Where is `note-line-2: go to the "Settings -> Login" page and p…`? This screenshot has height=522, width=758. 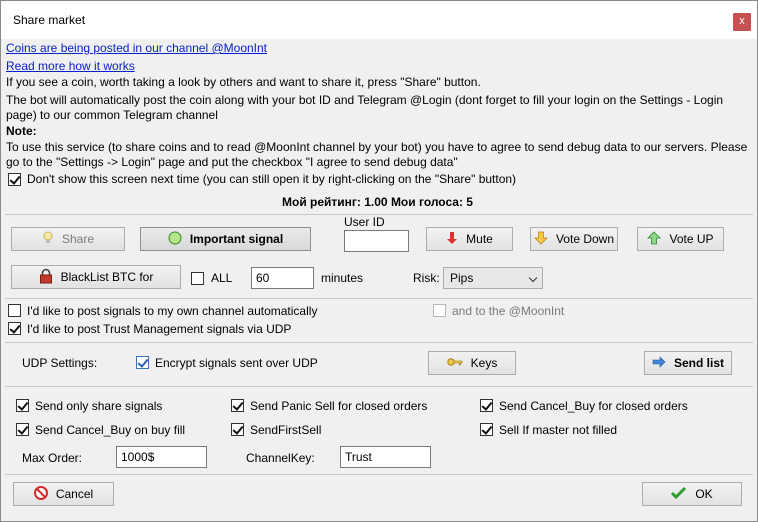
note-line-2: go to the "Settings -> Login" page and p… is located at coordinates (232, 162).